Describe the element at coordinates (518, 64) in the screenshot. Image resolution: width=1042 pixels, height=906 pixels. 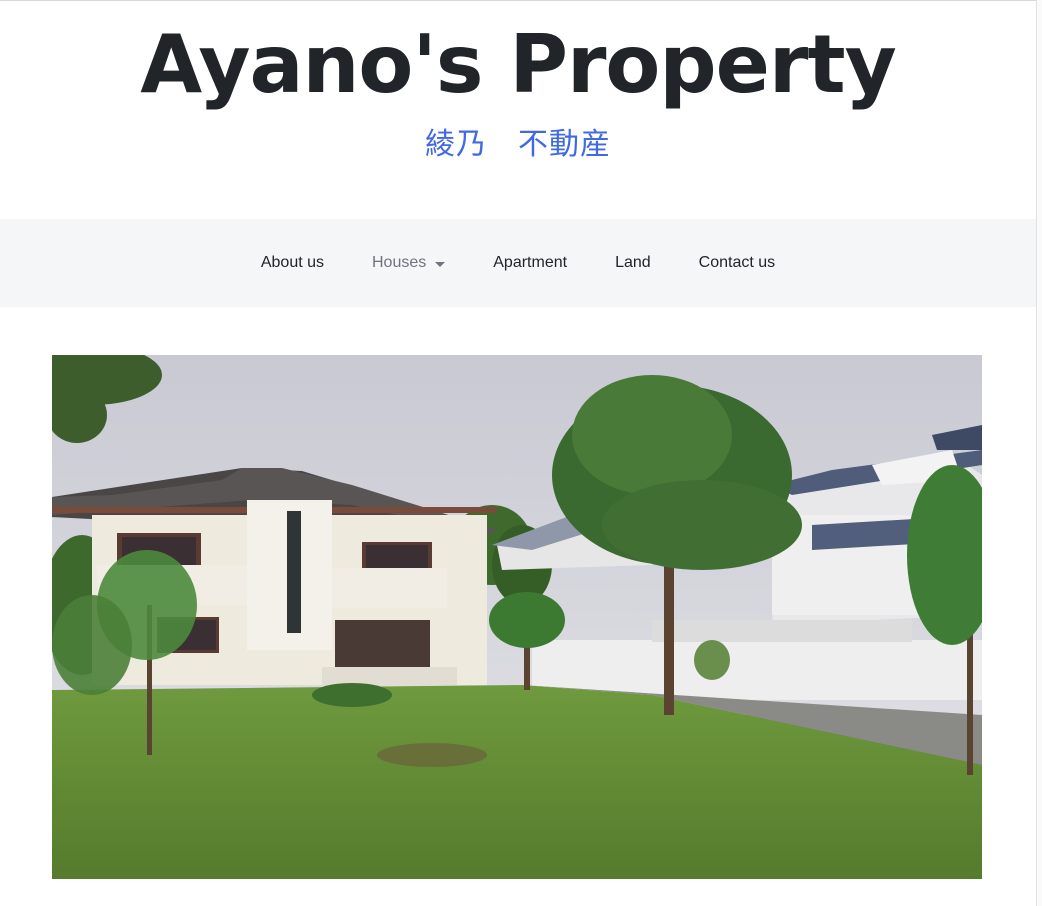
I see `site-title: Ayano's Property` at that location.